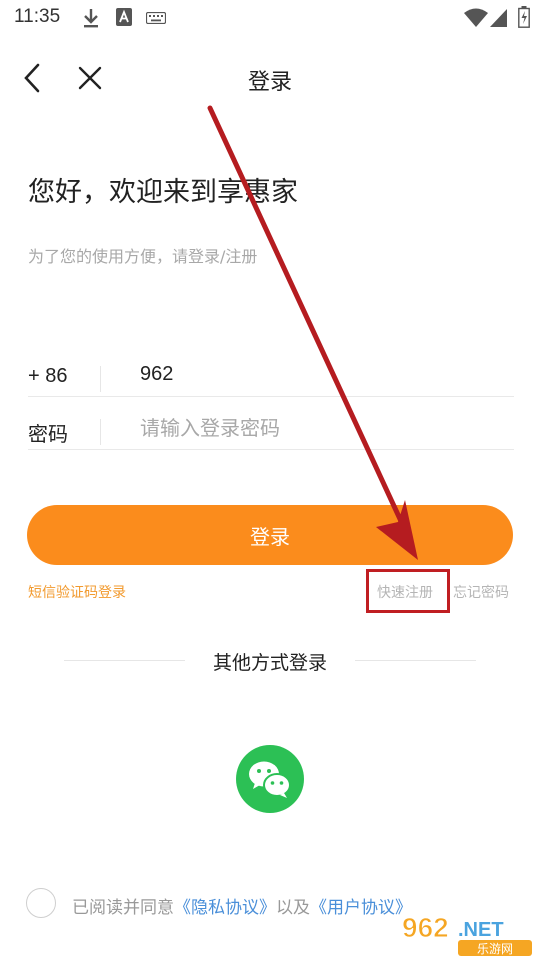  I want to click on phone-input, so click(320, 374).